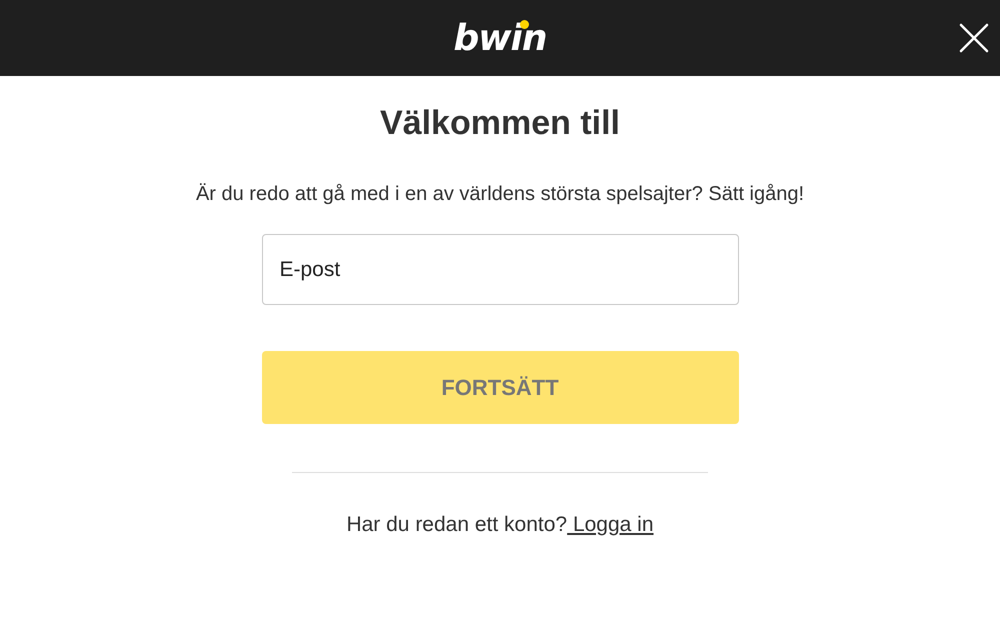  I want to click on welcome-text: Är du redo att gå med i en av världens största spelsajter? Sätt igång!, so click(500, 194).